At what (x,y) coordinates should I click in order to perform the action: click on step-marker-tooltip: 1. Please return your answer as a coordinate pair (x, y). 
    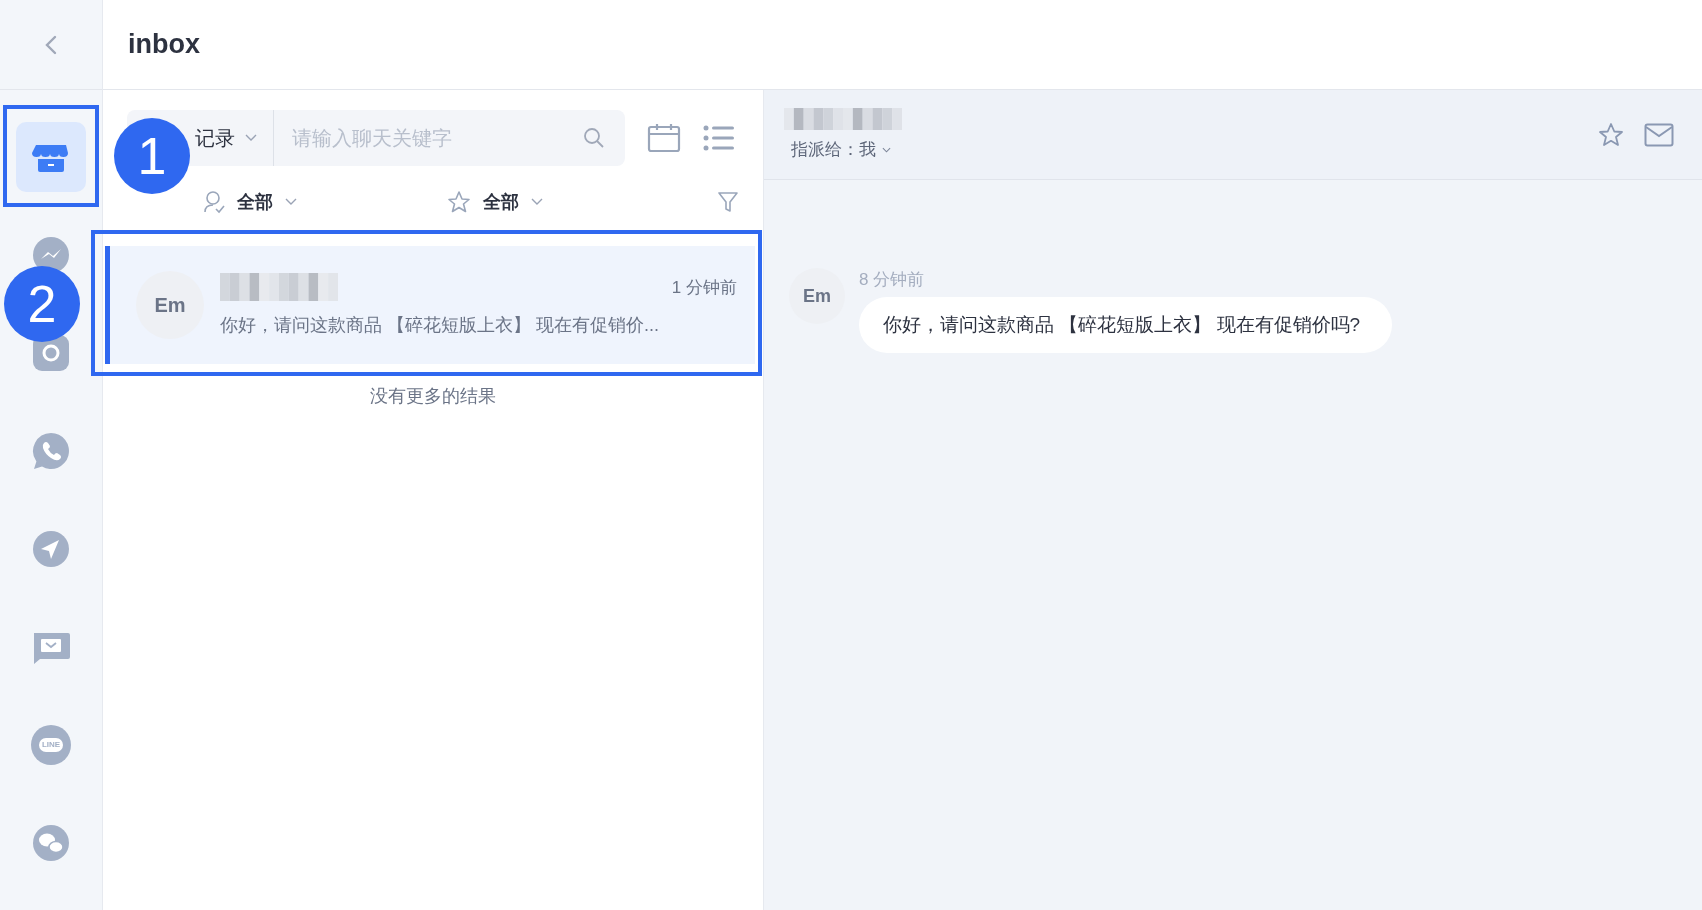
    Looking at the image, I should click on (152, 156).